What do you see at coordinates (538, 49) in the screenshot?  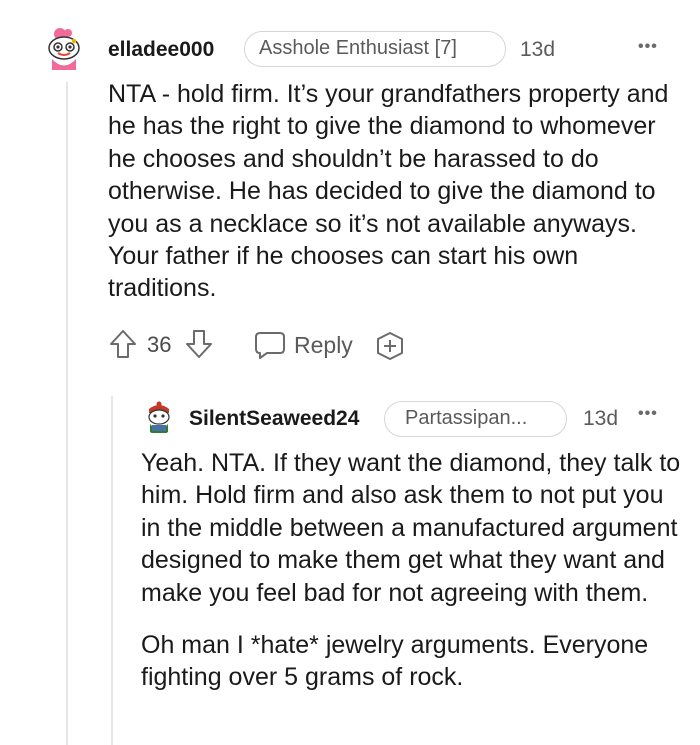 I see `comment-age: 13d` at bounding box center [538, 49].